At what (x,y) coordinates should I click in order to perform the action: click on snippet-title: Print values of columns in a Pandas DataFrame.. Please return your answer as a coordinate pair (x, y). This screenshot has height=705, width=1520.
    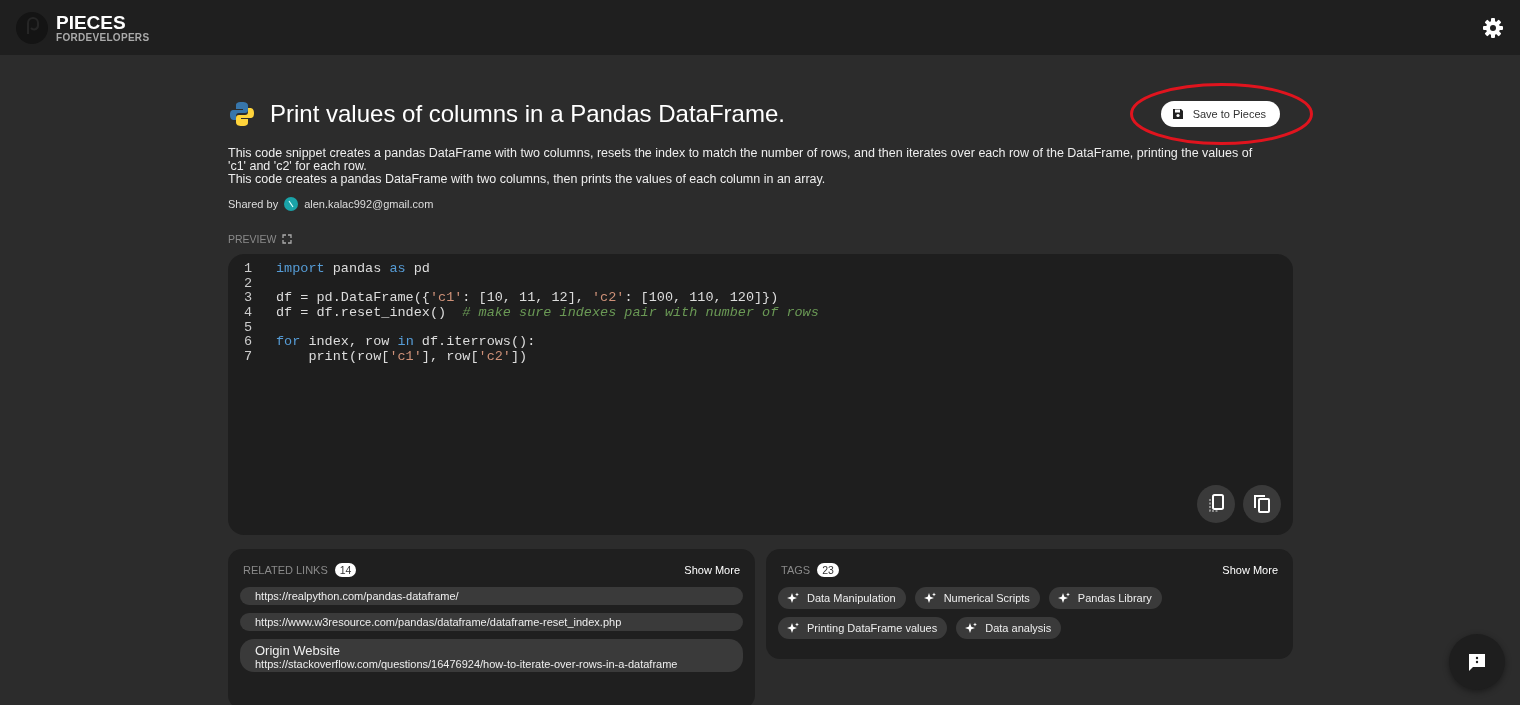
    Looking at the image, I should click on (527, 114).